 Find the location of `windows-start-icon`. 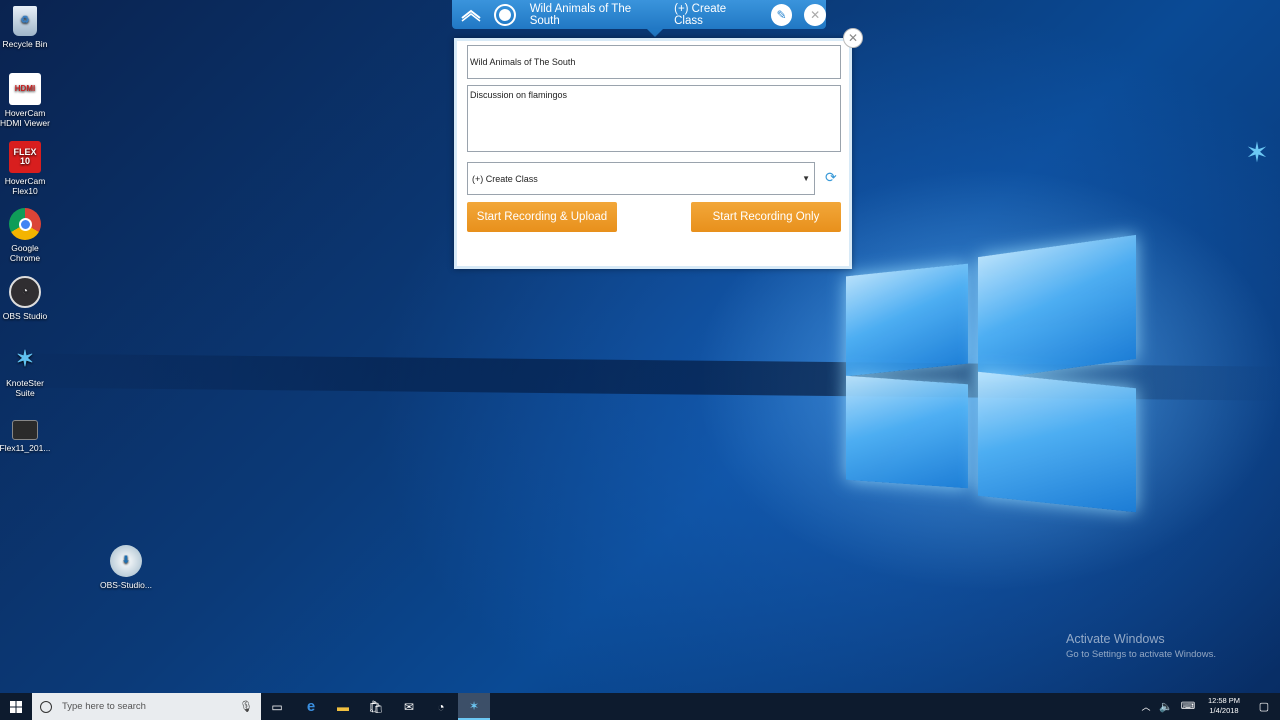

windows-start-icon is located at coordinates (16, 706).